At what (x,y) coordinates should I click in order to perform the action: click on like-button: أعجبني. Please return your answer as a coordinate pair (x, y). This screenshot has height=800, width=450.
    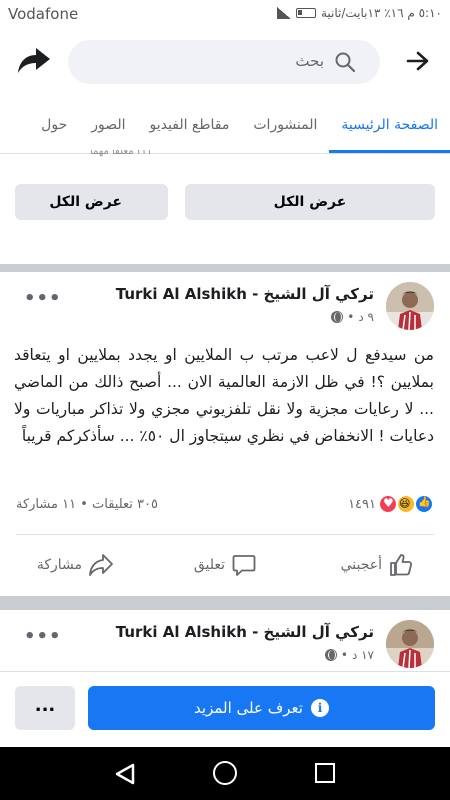
    Looking at the image, I should click on (377, 565).